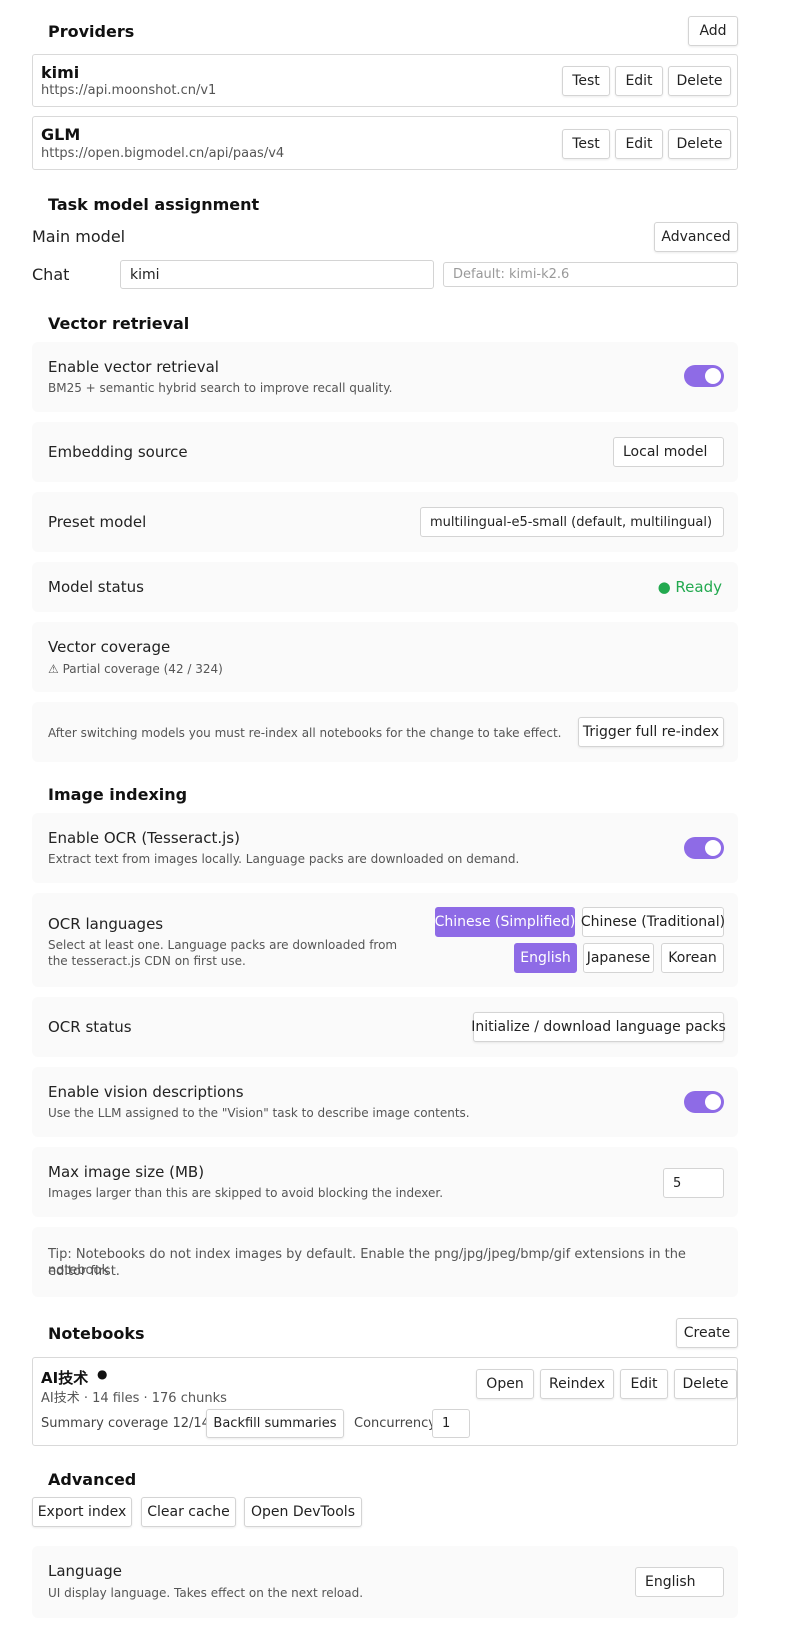 This screenshot has width=800, height=1638. Describe the element at coordinates (97, 522) in the screenshot. I see `preset-model-title: Preset model` at that location.